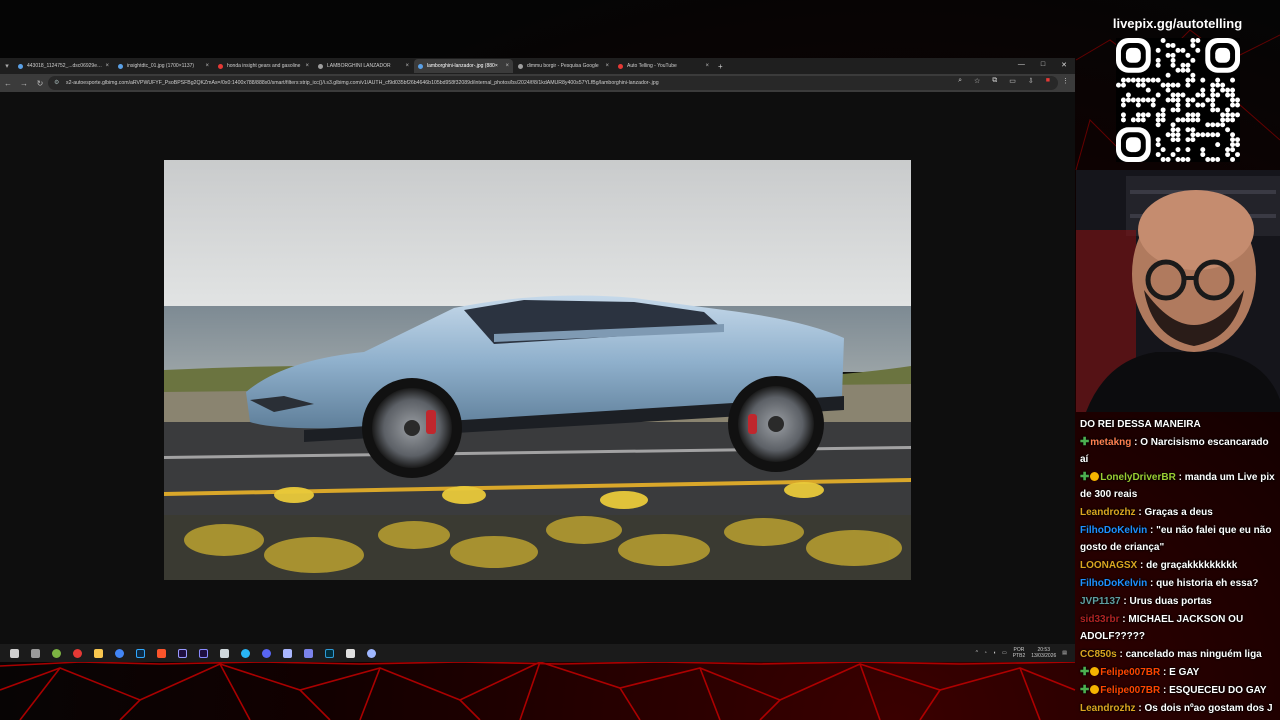  What do you see at coordinates (1019, 653) in the screenshot?
I see `language-indicator: POR PTB2` at bounding box center [1019, 653].